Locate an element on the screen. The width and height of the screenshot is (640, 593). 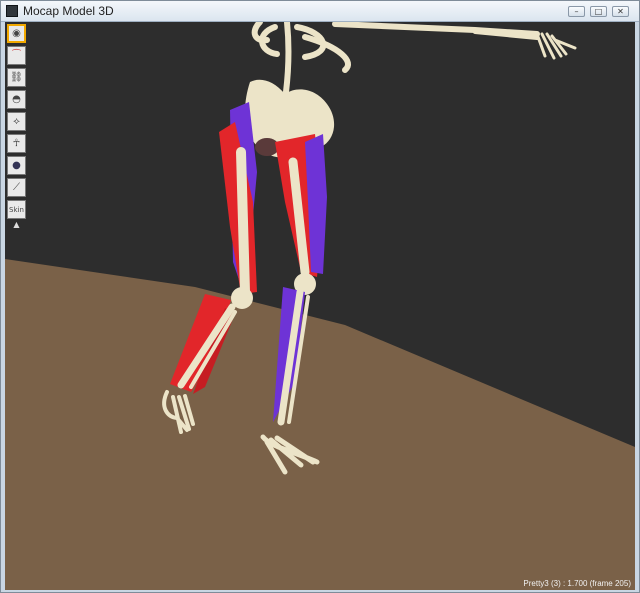
title-bar: Mocap Model 3D – □ ✕ is located at coordinates (320, 11).